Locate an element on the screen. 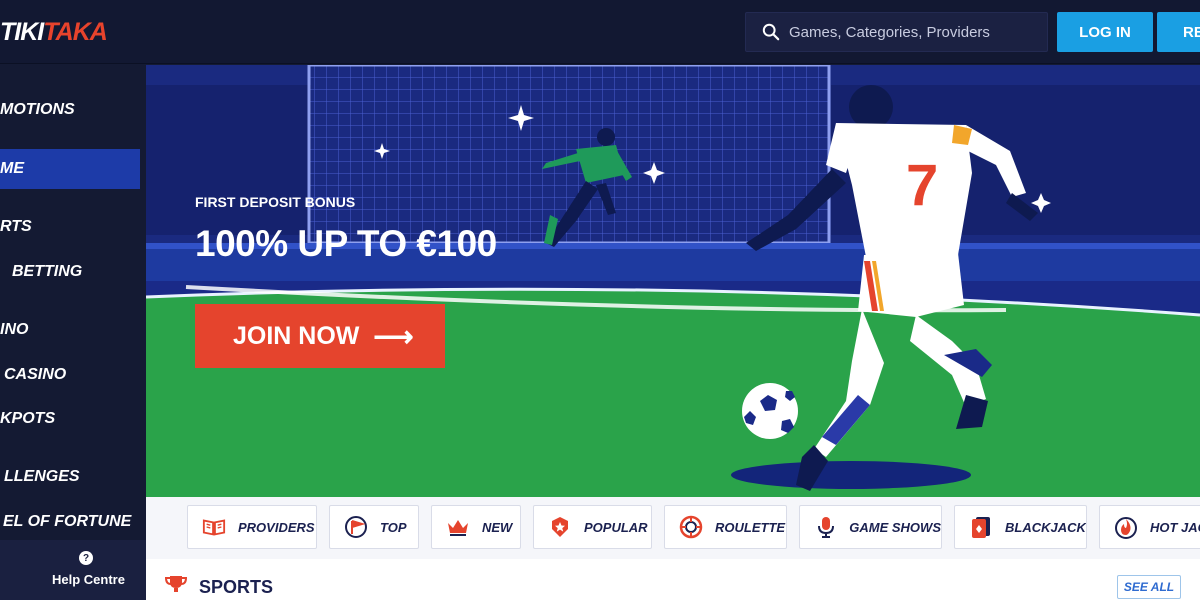 This screenshot has width=1200, height=600. sidebar-item-challenges: LLENGES is located at coordinates (70, 477).